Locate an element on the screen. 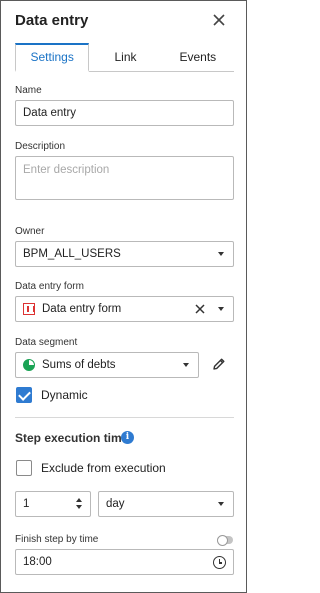  panel-title: Data entry is located at coordinates (52, 20).